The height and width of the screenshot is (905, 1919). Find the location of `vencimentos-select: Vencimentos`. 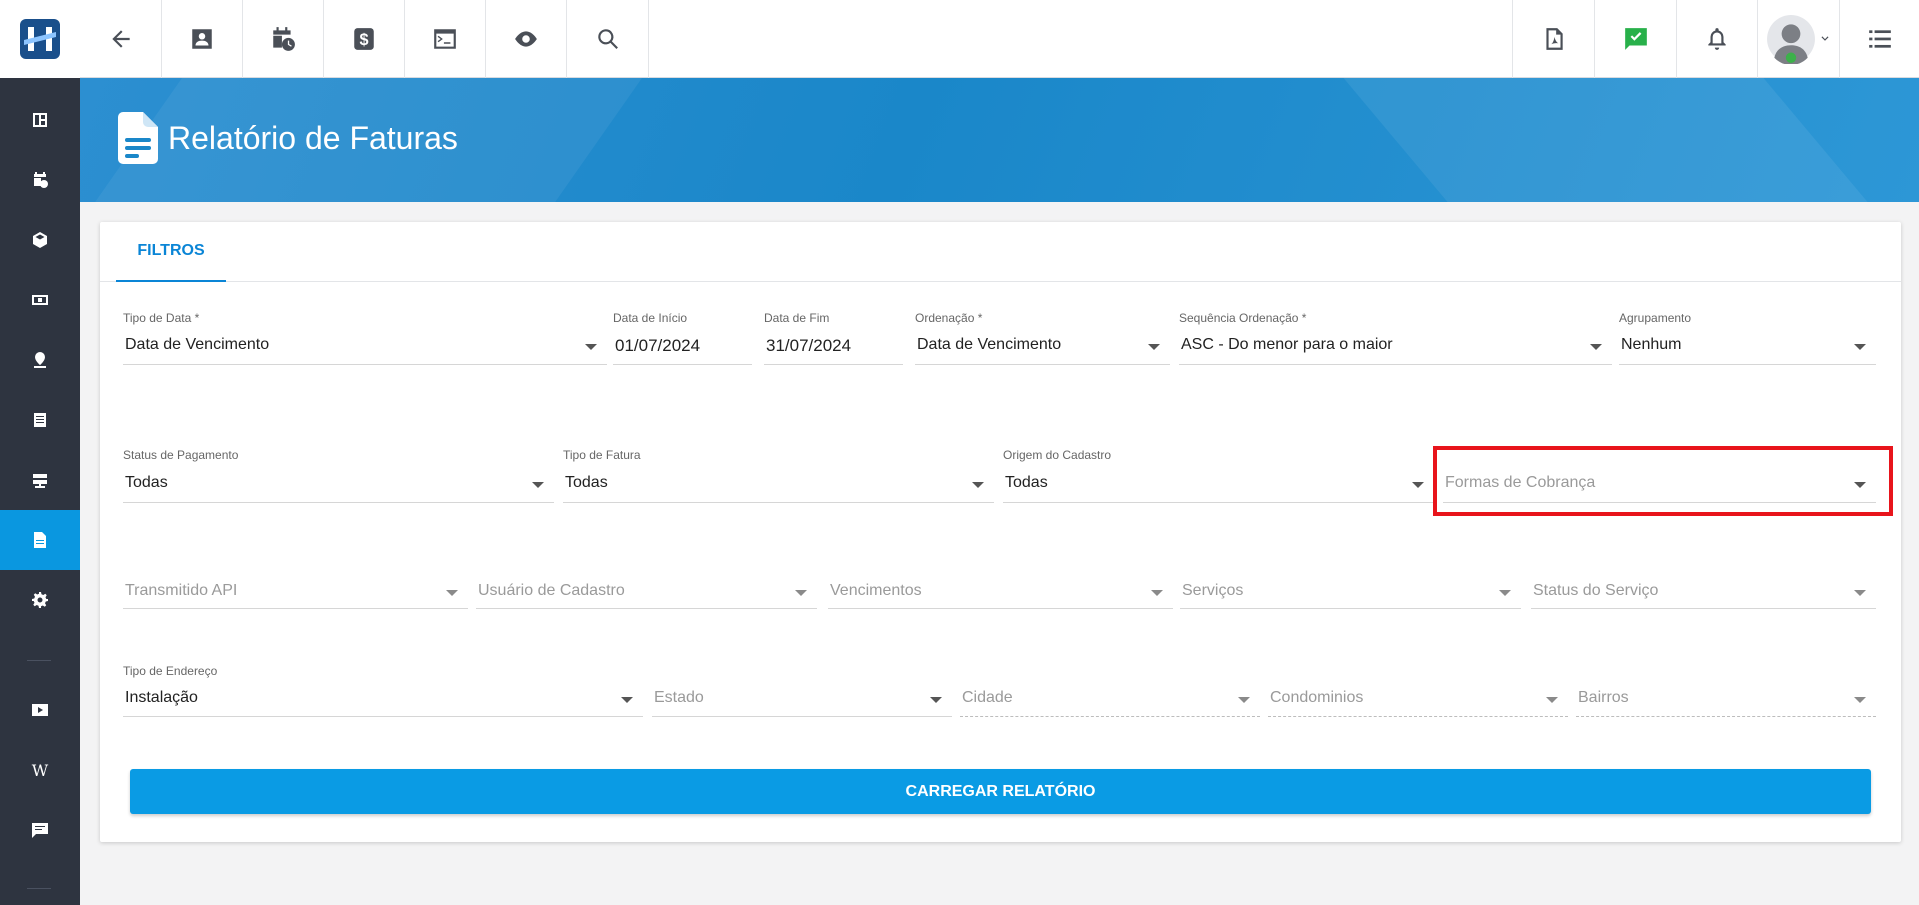

vencimentos-select: Vencimentos is located at coordinates (1000, 584).